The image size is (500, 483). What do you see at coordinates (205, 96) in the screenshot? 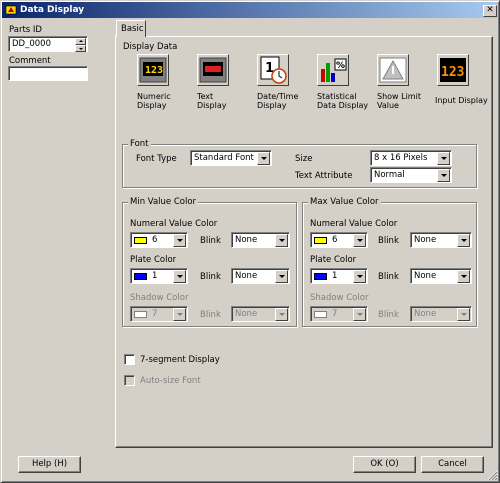
I see `text-display-label-1: Text` at bounding box center [205, 96].